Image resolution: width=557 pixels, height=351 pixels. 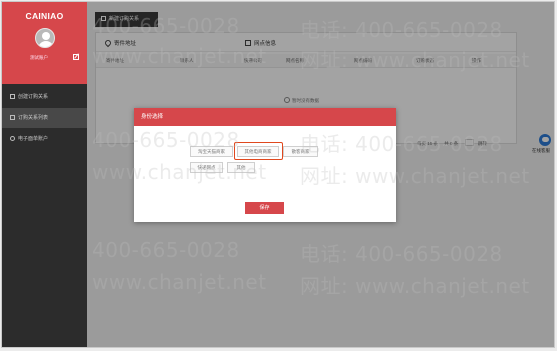 What do you see at coordinates (12, 117) in the screenshot?
I see `list-icon` at bounding box center [12, 117].